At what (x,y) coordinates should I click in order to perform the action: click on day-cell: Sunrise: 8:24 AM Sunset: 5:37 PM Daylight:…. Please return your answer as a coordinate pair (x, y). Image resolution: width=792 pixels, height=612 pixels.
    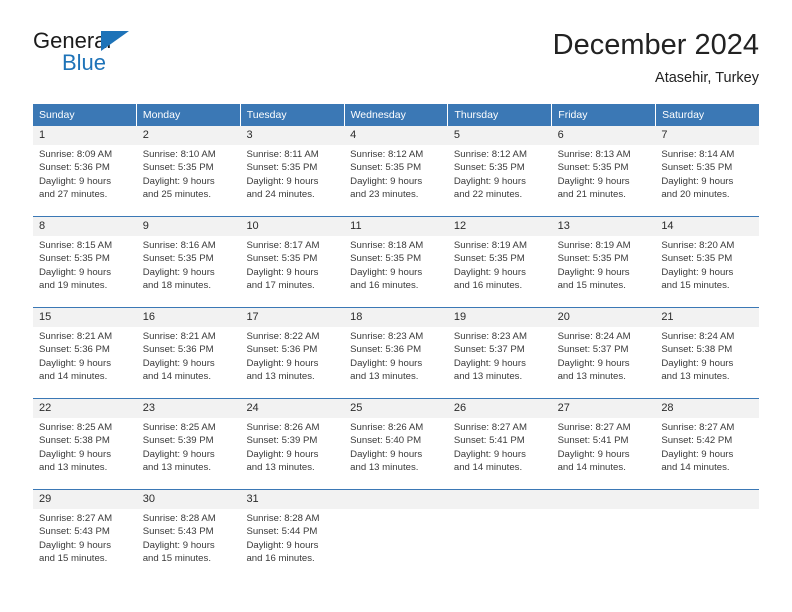
    Looking at the image, I should click on (604, 358).